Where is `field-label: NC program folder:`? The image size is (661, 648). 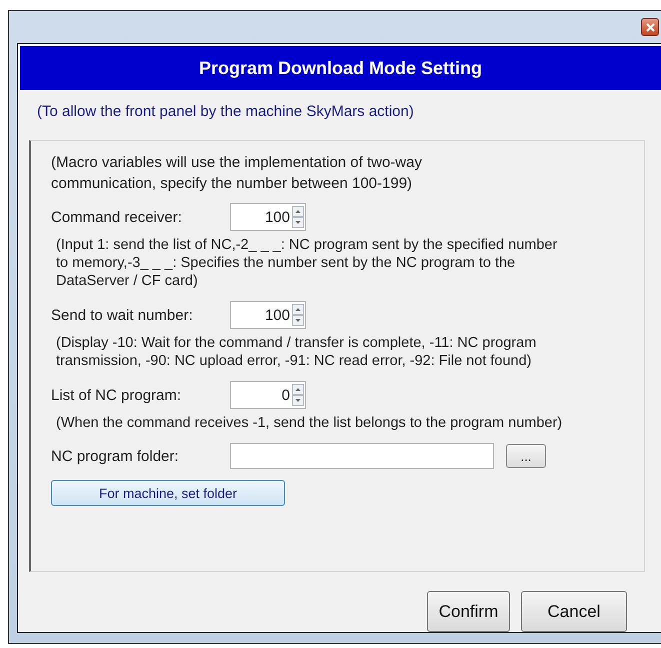 field-label: NC program folder: is located at coordinates (115, 456).